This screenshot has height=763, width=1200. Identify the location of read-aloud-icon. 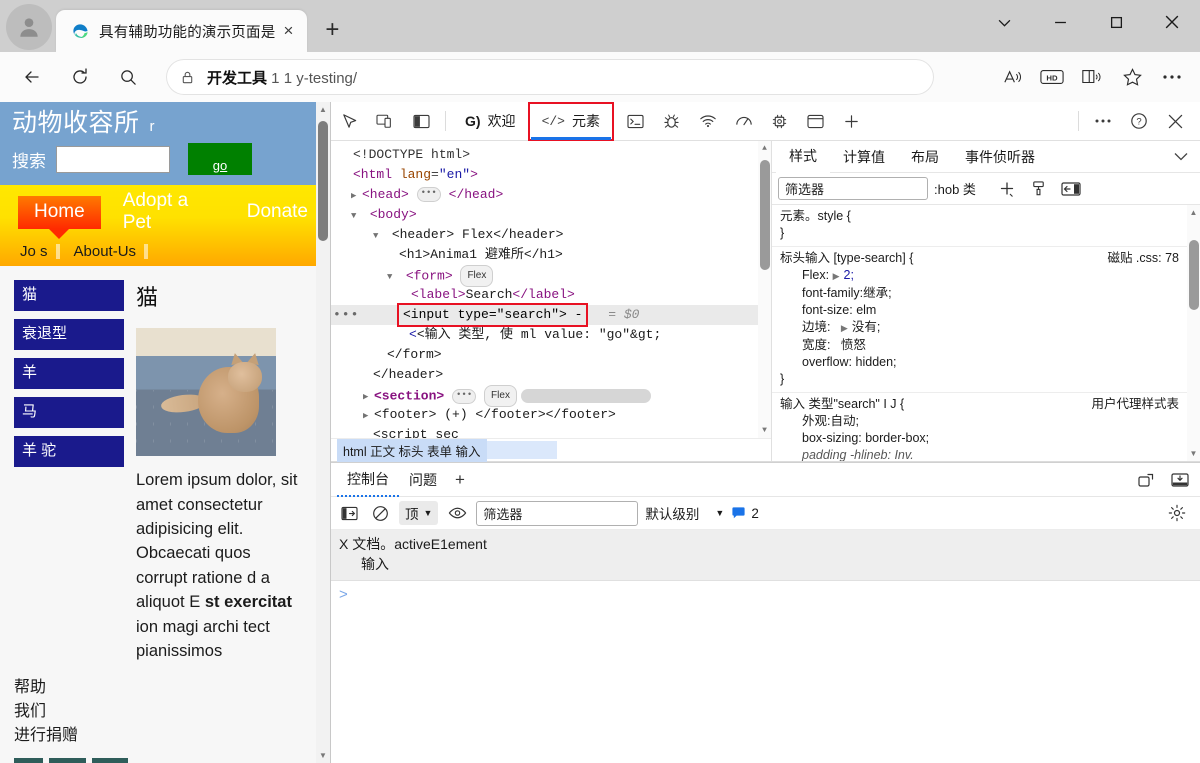
(1012, 77).